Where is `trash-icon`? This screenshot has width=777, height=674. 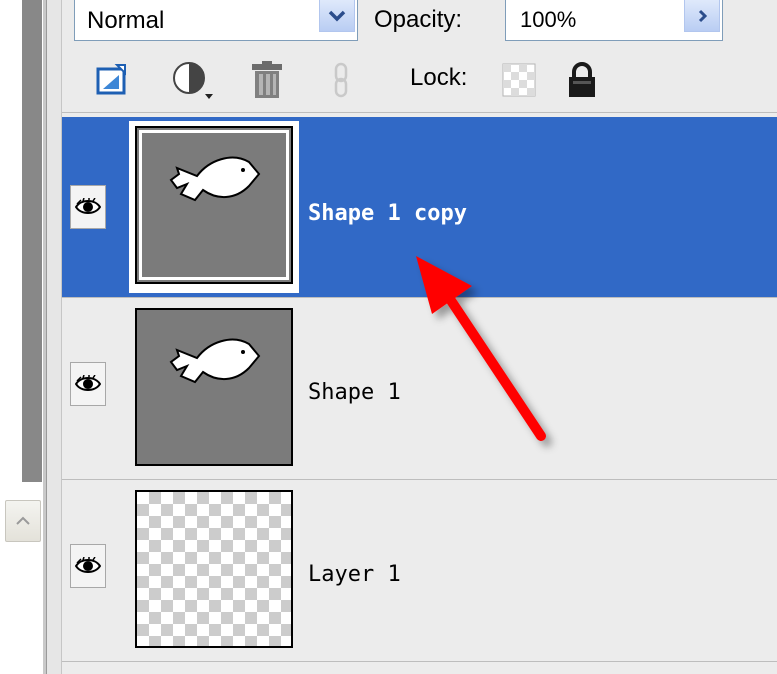
trash-icon is located at coordinates (267, 79).